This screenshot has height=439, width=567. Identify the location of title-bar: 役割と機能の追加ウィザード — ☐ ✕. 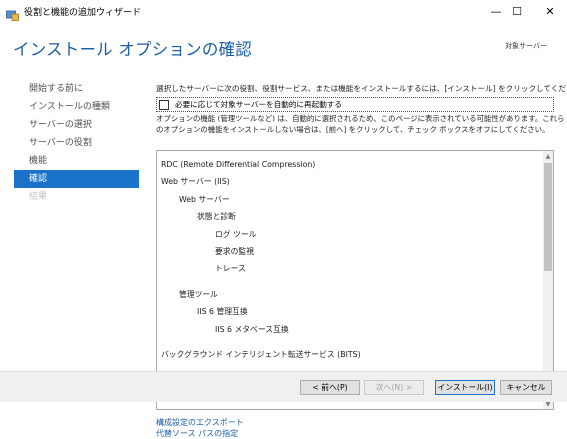
(283, 12).